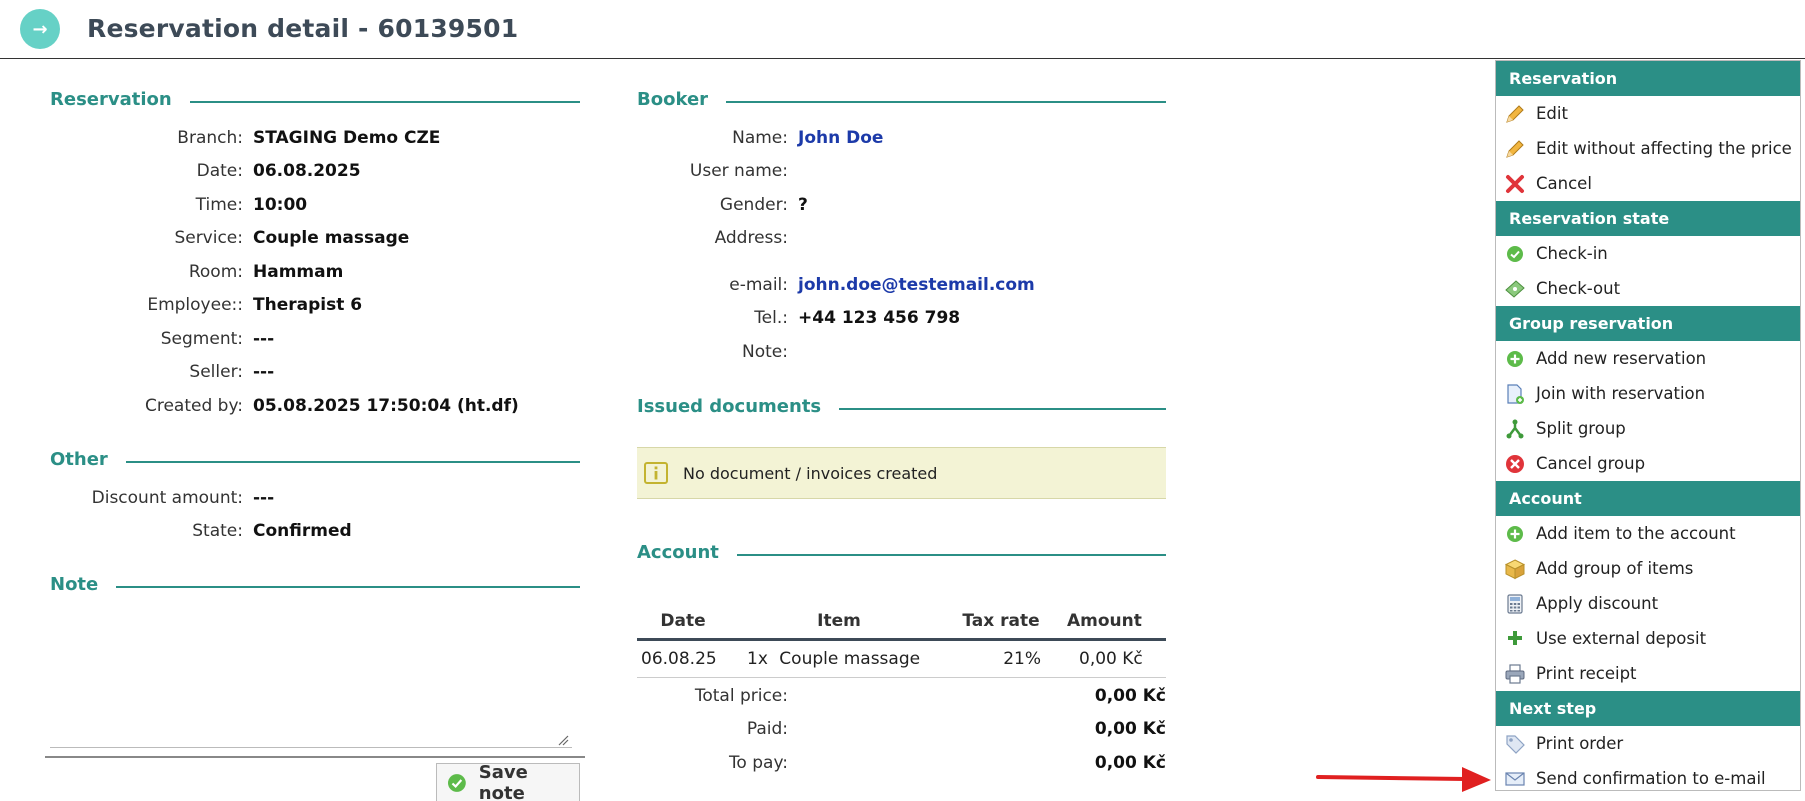 This screenshot has width=1805, height=801. What do you see at coordinates (1648, 113) in the screenshot?
I see `action-edit: Edit` at bounding box center [1648, 113].